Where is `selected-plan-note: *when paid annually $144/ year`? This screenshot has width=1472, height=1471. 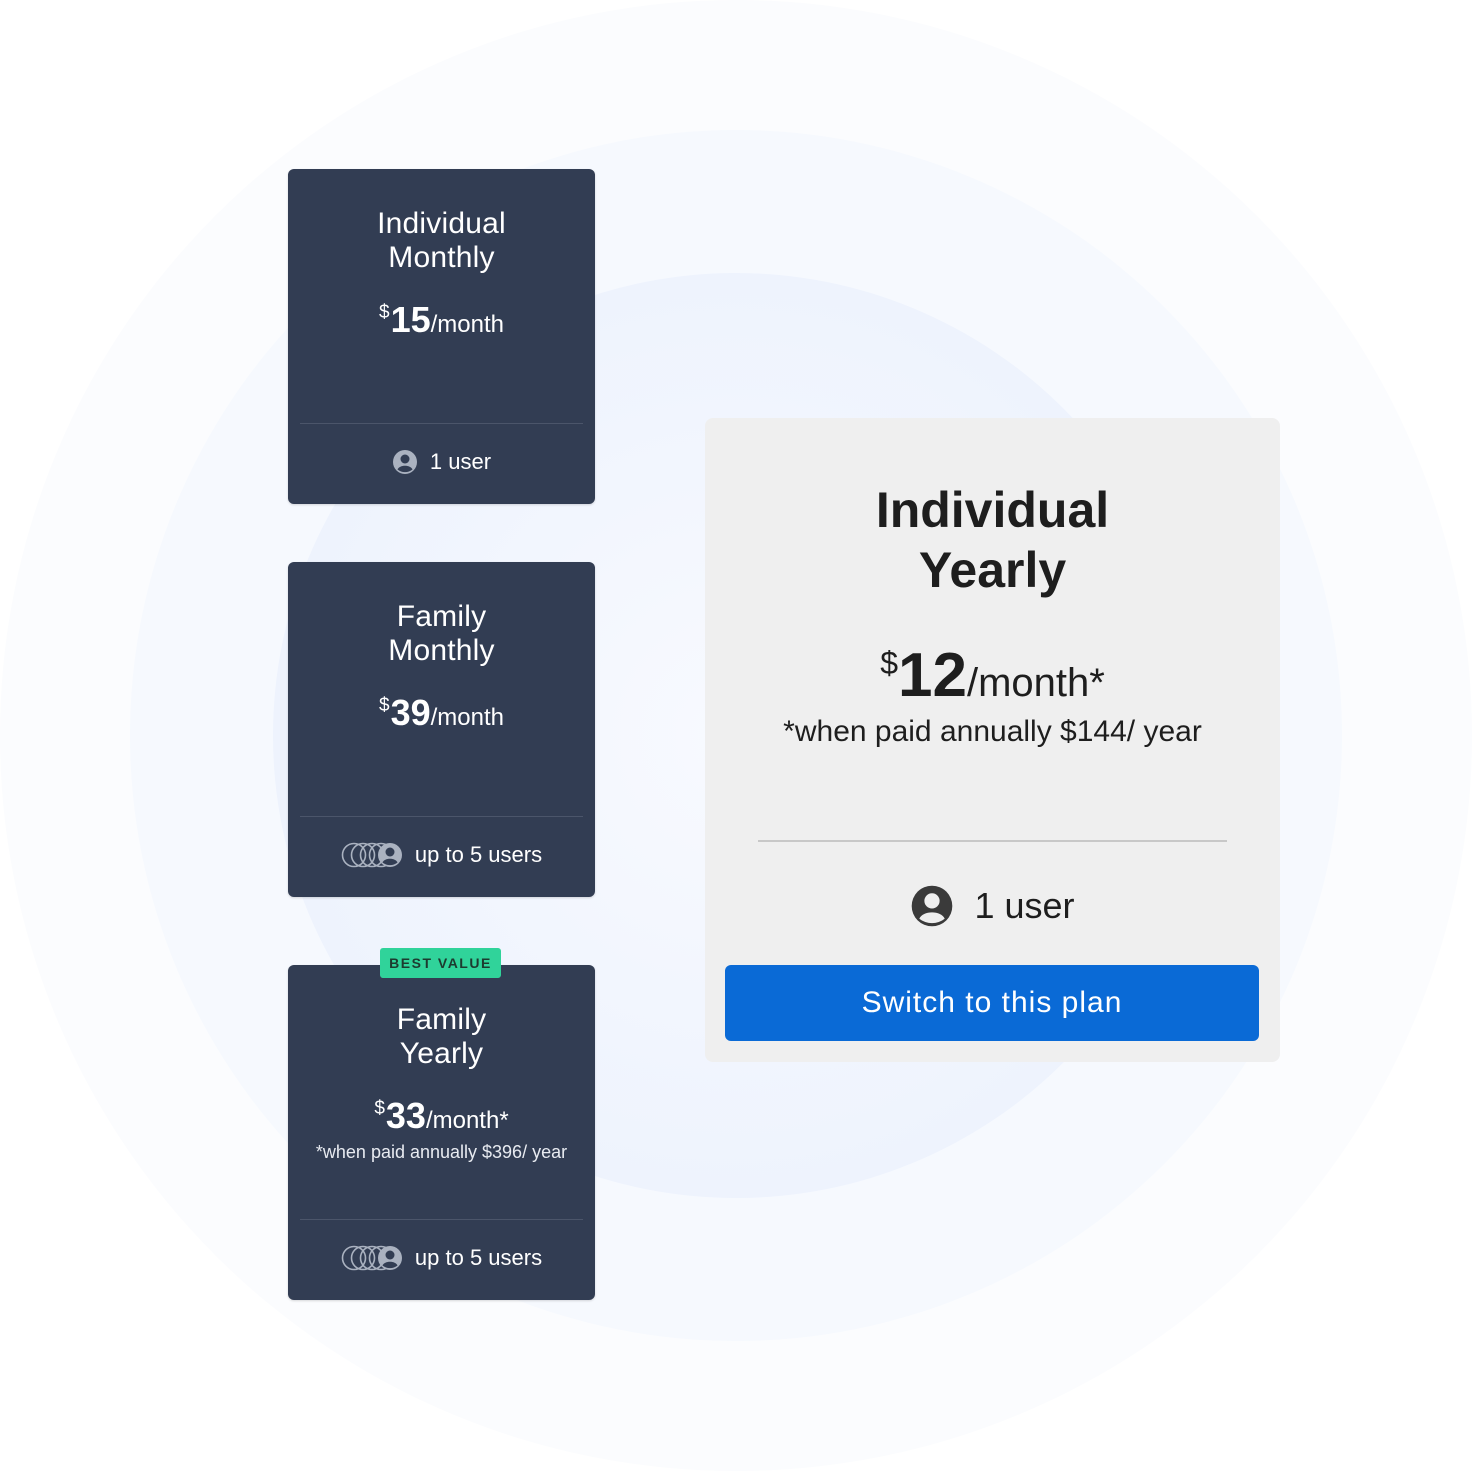 selected-plan-note: *when paid annually $144/ year is located at coordinates (992, 731).